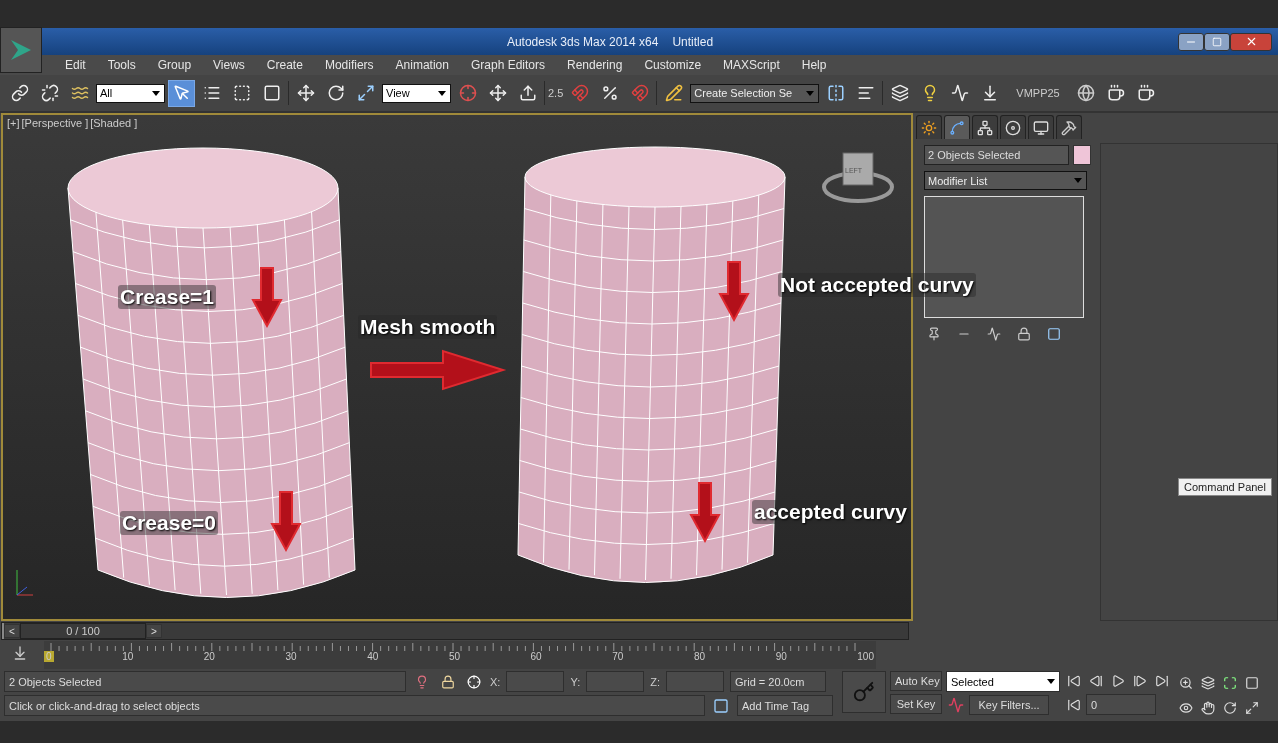 This screenshot has width=1278, height=743. I want to click on restore-button, so click(1217, 41).